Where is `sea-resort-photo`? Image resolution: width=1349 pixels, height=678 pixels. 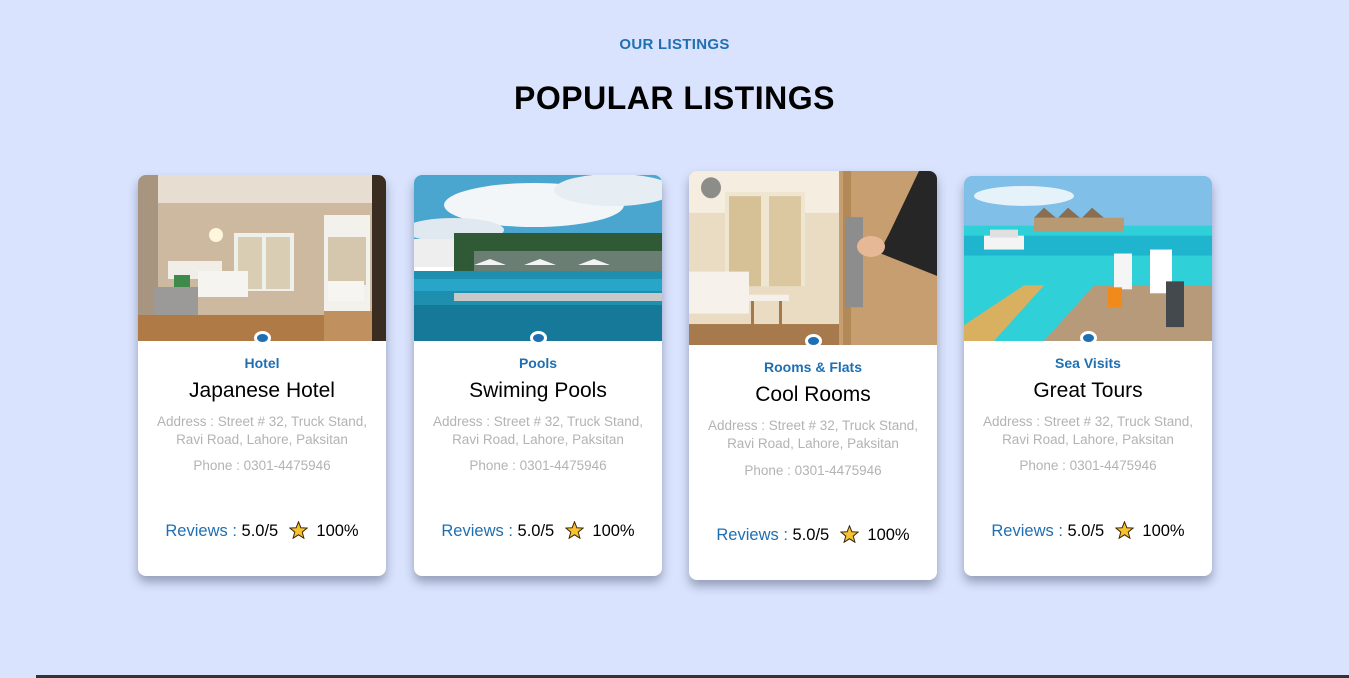 sea-resort-photo is located at coordinates (1088, 258).